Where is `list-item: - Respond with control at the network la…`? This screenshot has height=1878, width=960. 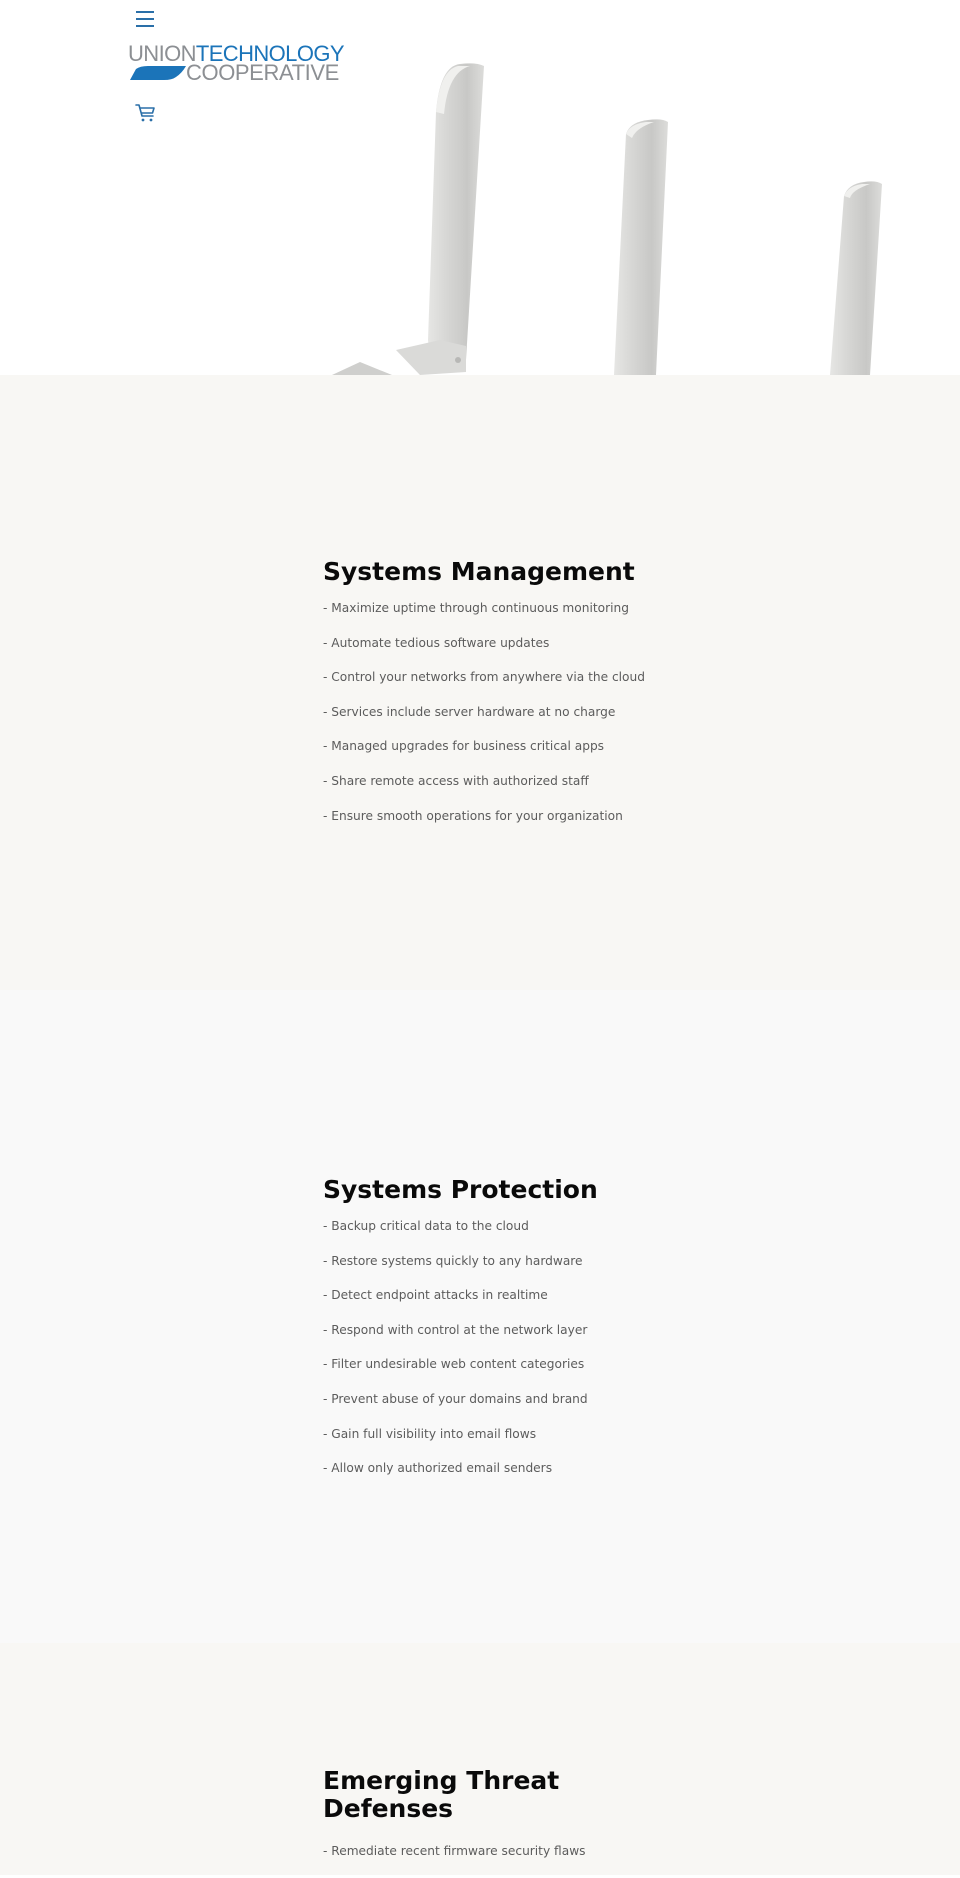 list-item: - Respond with control at the network la… is located at coordinates (455, 1329).